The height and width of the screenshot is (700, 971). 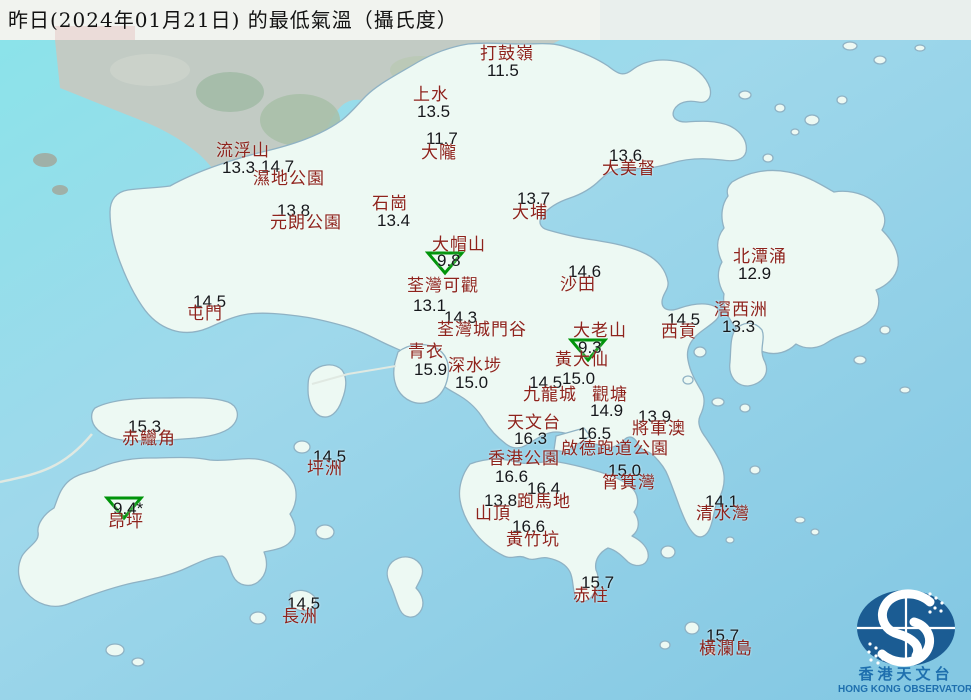 What do you see at coordinates (472, 382) in the screenshot?
I see `station-temperature-value: 15.0` at bounding box center [472, 382].